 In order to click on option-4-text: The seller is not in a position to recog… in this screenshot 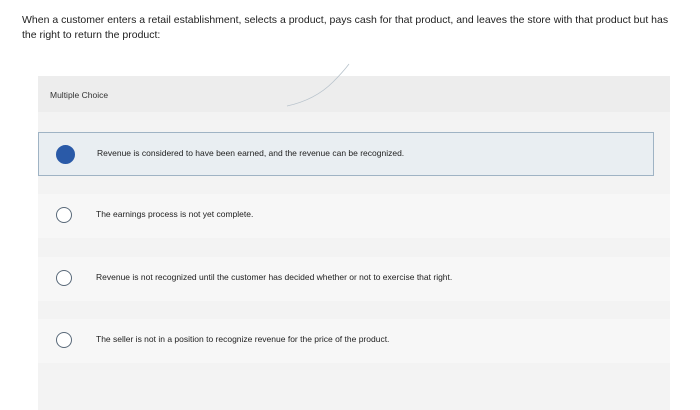, I will do `click(243, 339)`.